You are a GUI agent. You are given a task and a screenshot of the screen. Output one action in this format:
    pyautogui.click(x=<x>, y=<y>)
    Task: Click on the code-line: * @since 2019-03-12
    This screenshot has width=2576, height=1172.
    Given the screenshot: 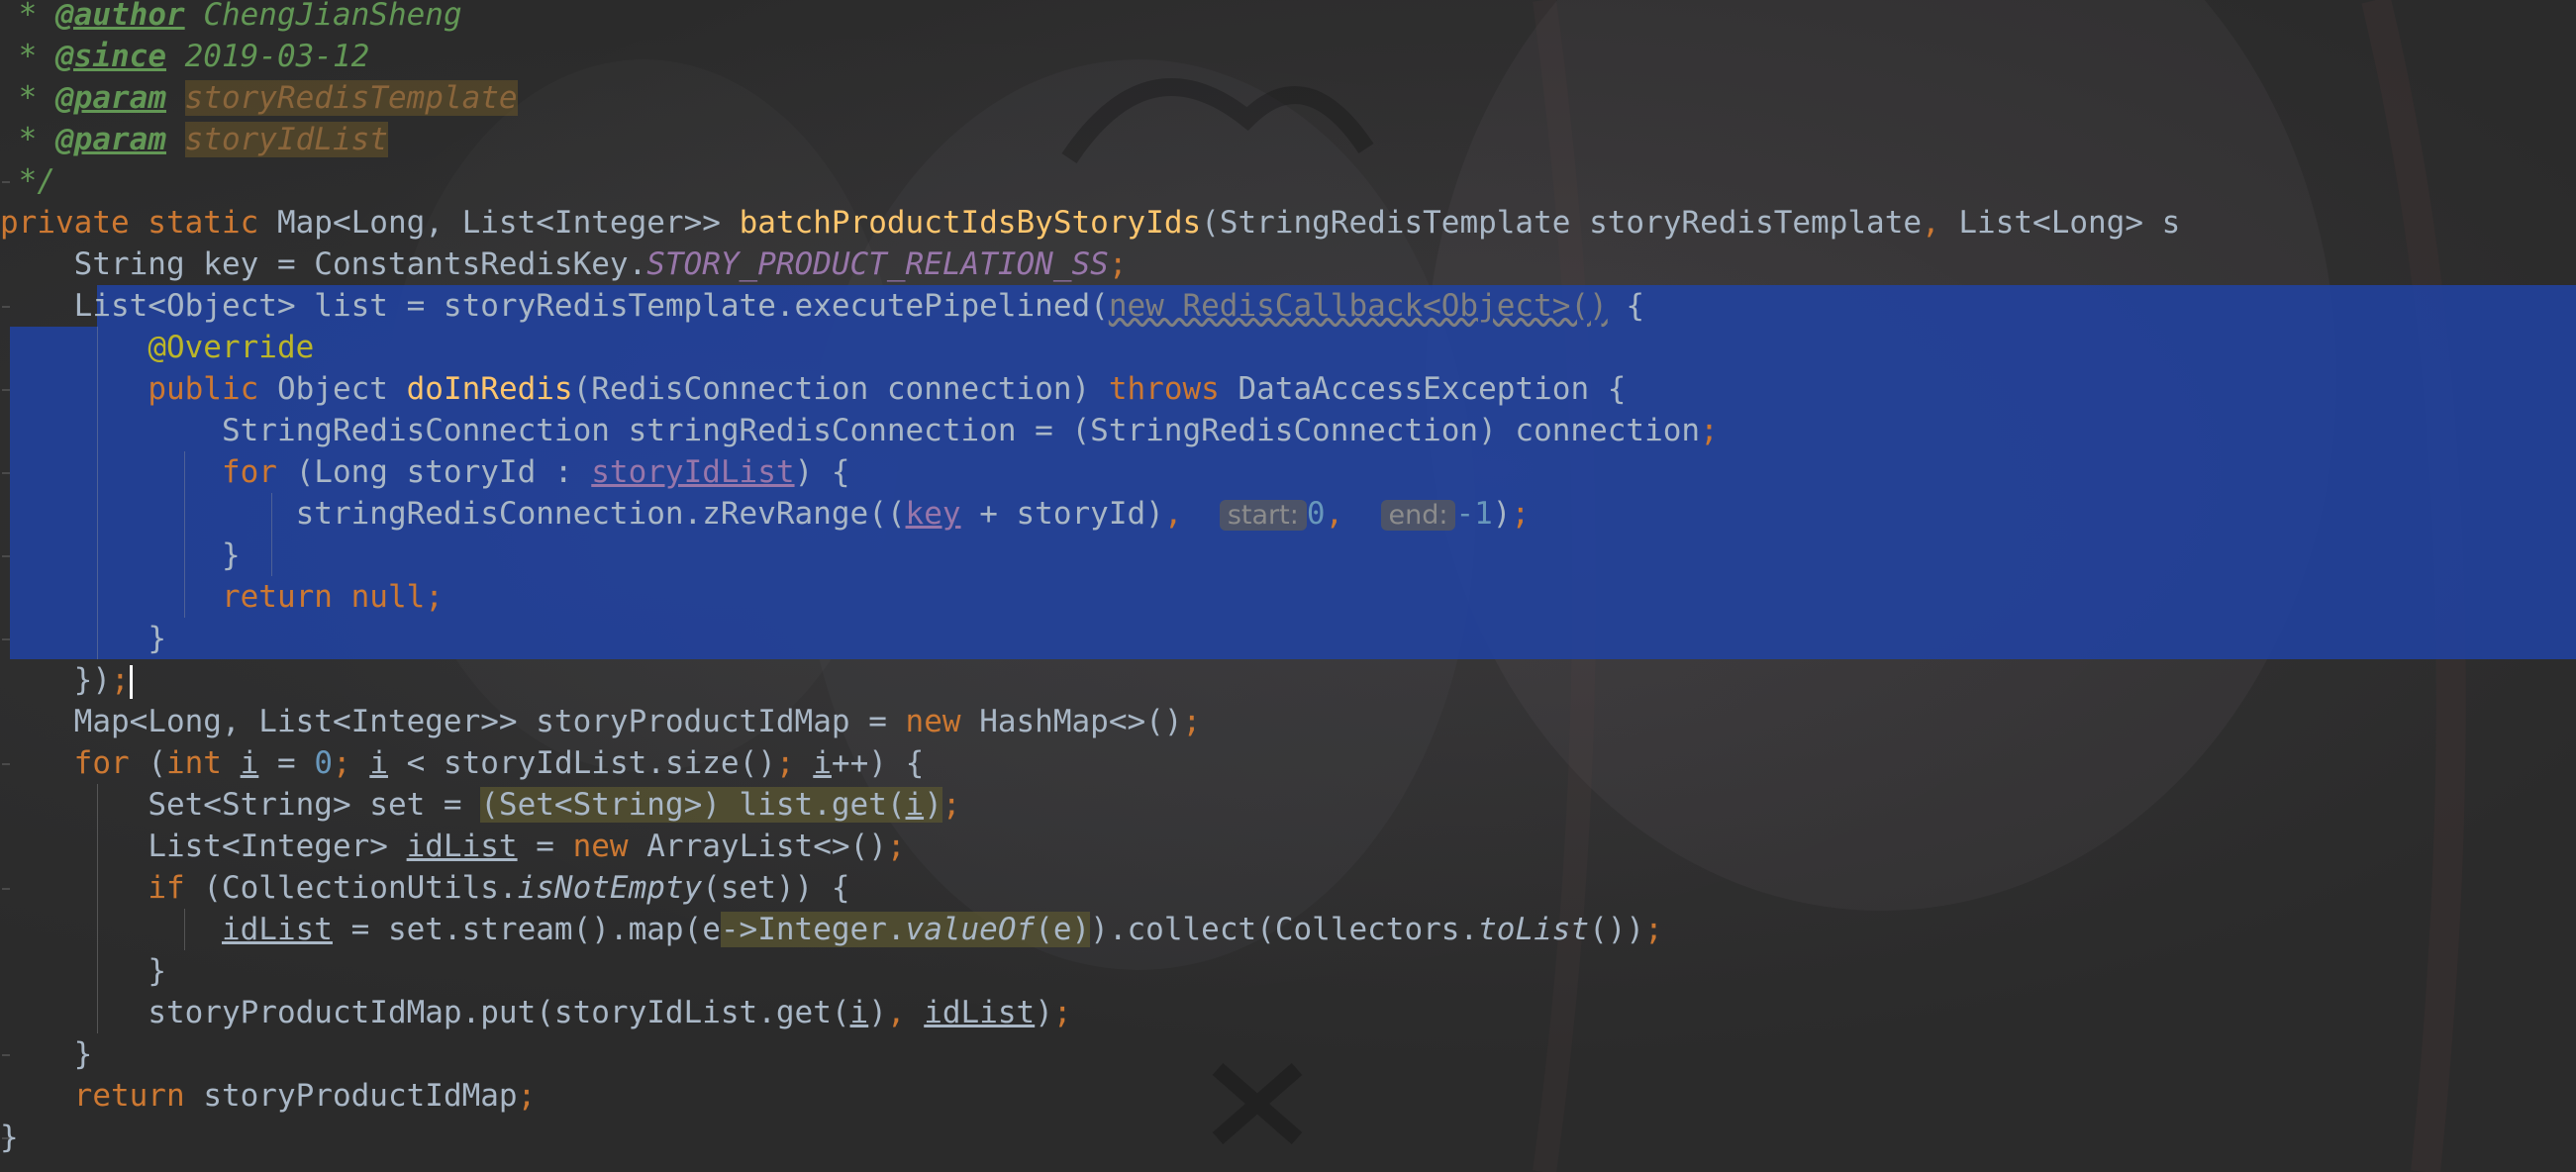 What is the action you would take?
    pyautogui.click(x=185, y=56)
    